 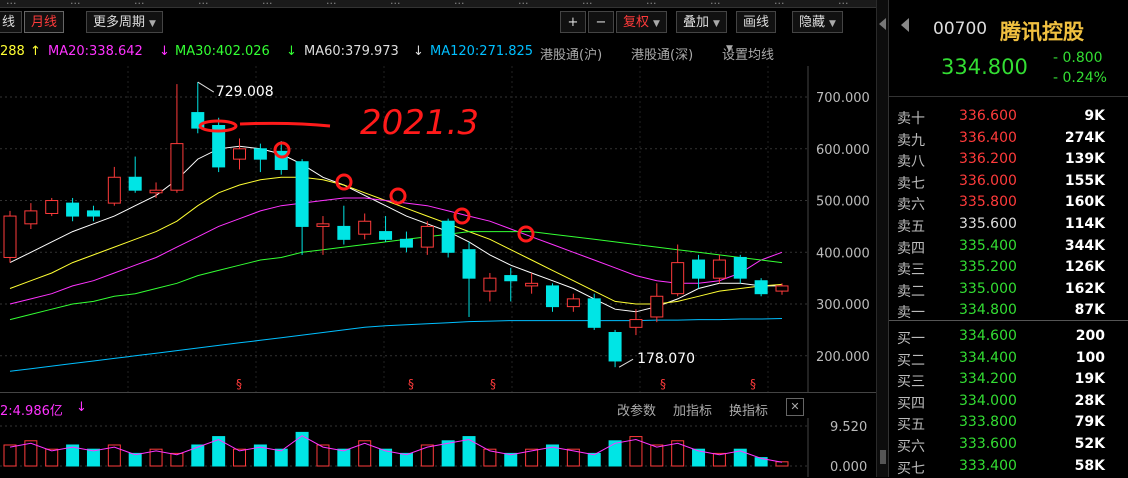 I want to click on level-price: 336.000, so click(x=988, y=180).